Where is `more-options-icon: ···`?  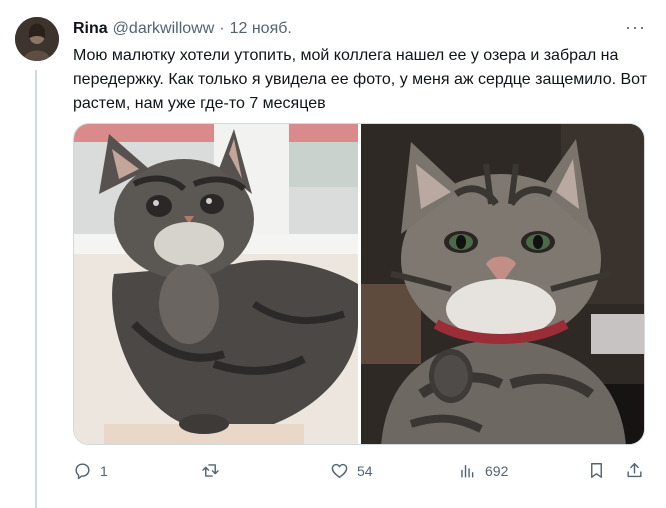 more-options-icon: ··· is located at coordinates (635, 27).